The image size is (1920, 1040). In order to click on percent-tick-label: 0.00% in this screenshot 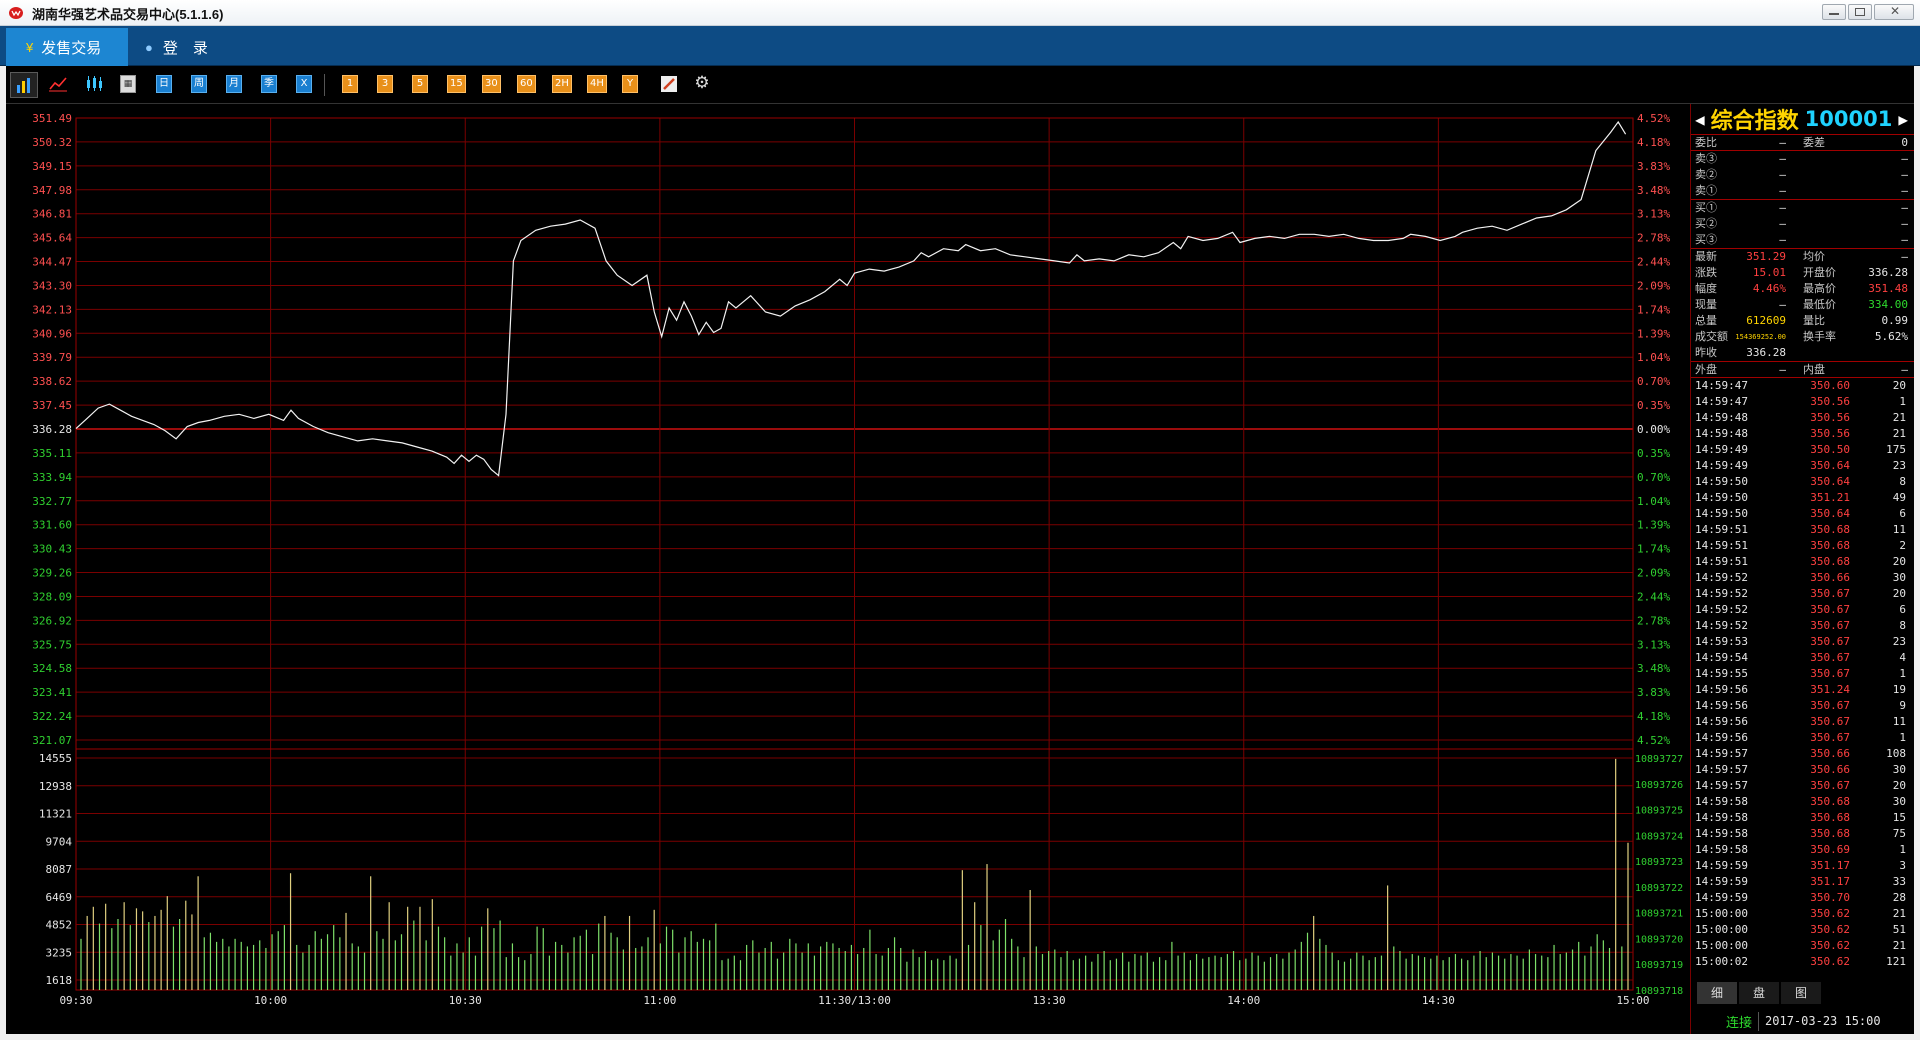, I will do `click(1653, 429)`.